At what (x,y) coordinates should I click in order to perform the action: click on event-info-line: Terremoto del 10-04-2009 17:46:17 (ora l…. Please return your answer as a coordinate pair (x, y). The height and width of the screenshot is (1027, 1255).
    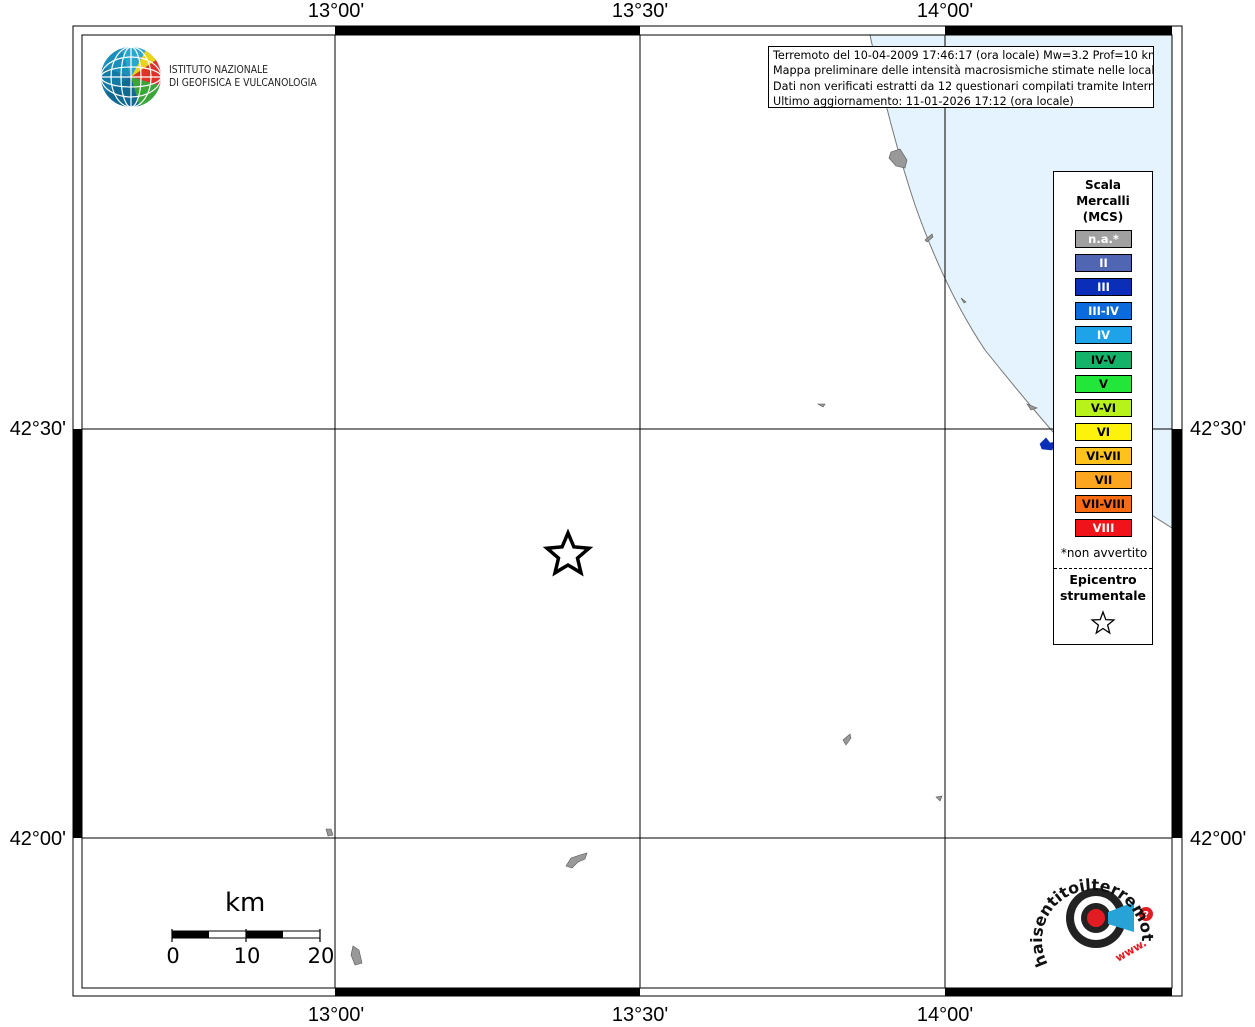
    Looking at the image, I should click on (963, 55).